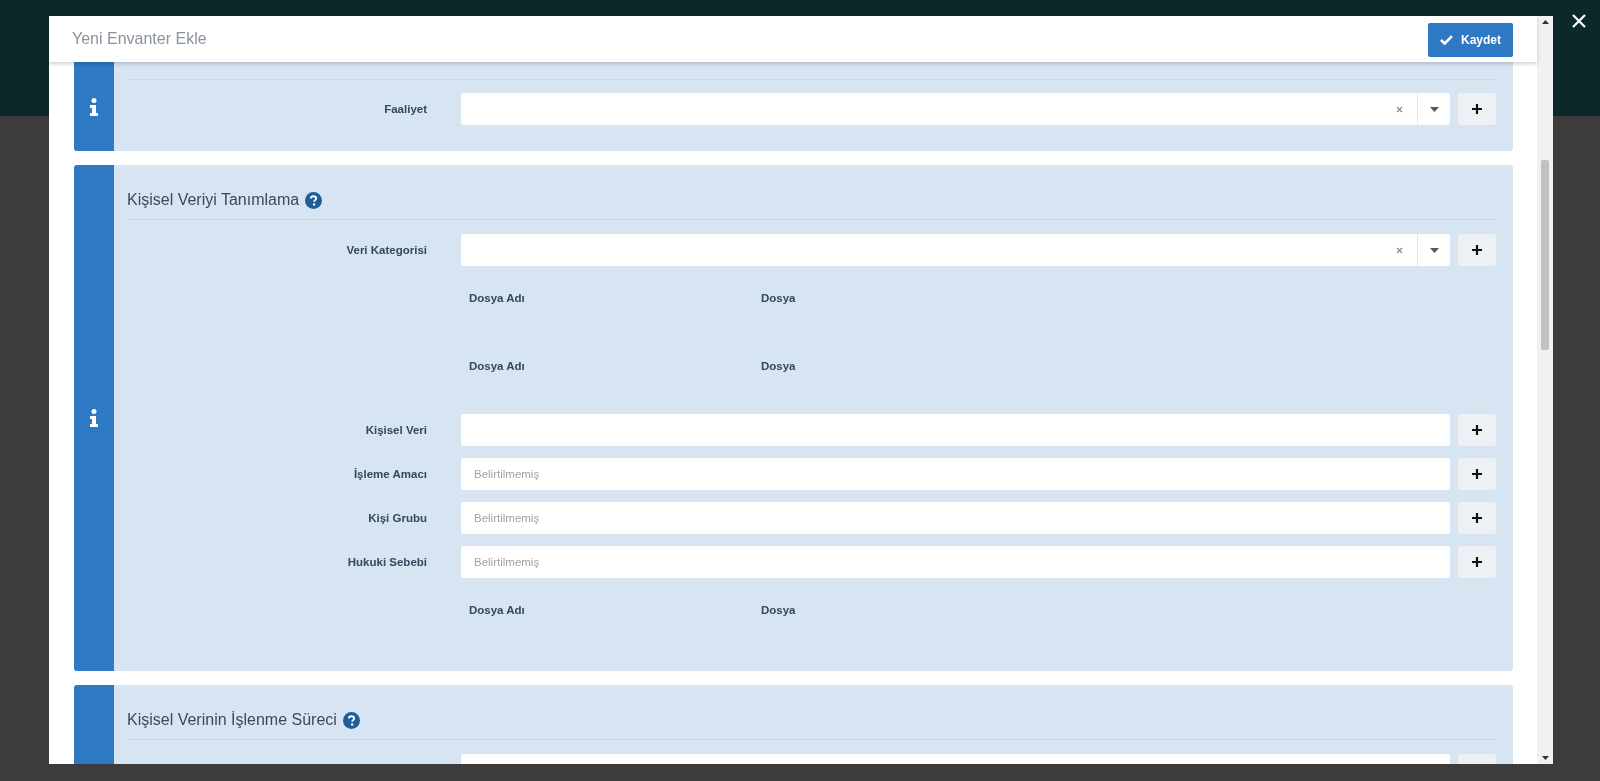  I want to click on field-label: İşleme Amacı, so click(390, 474).